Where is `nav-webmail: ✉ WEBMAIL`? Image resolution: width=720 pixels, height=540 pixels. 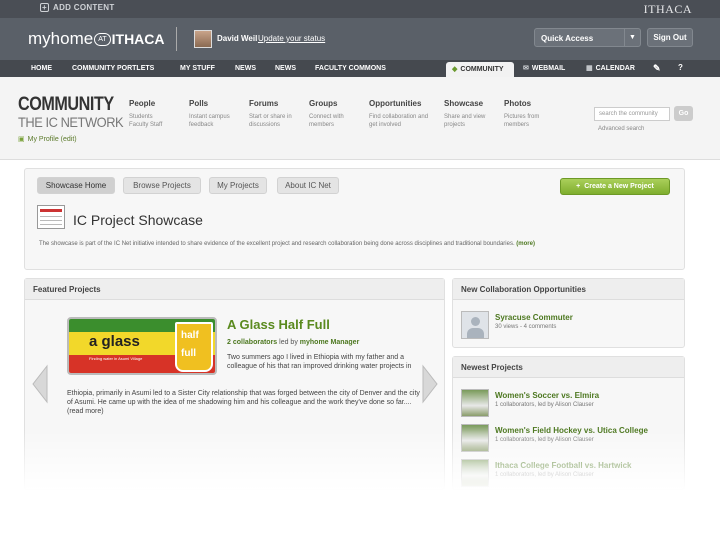 nav-webmail: ✉ WEBMAIL is located at coordinates (544, 68).